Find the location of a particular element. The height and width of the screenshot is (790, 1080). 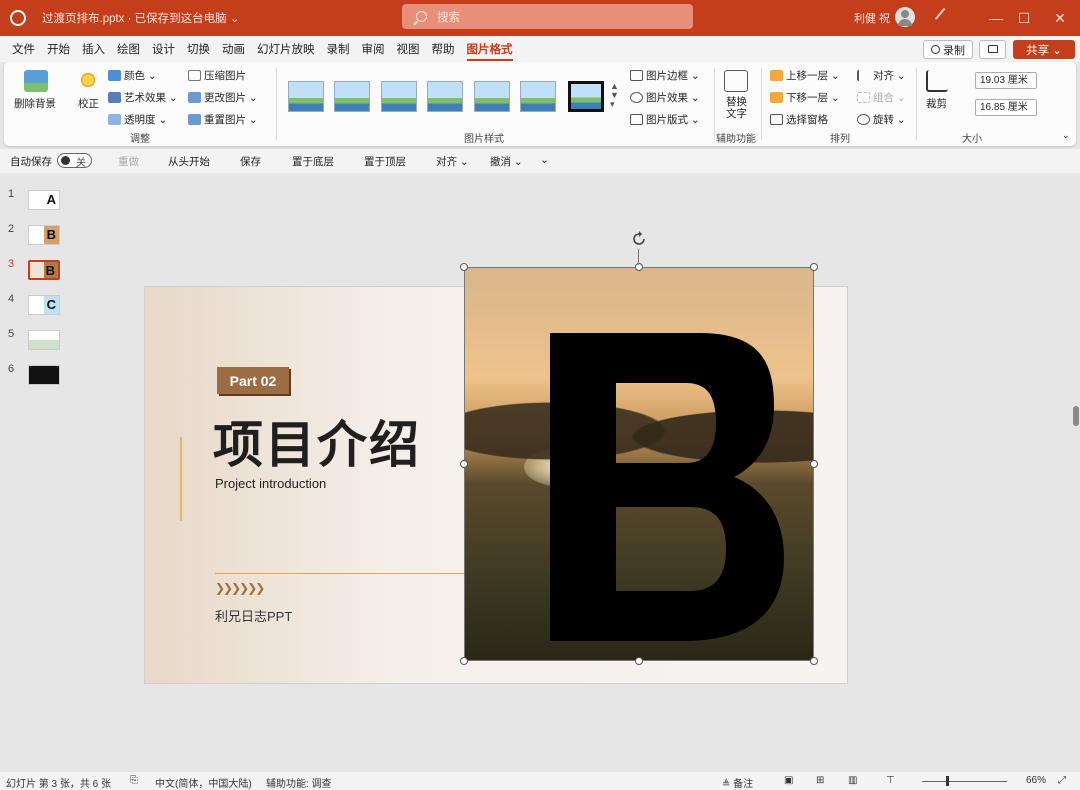

tab-help: 帮助 is located at coordinates (443, 49).